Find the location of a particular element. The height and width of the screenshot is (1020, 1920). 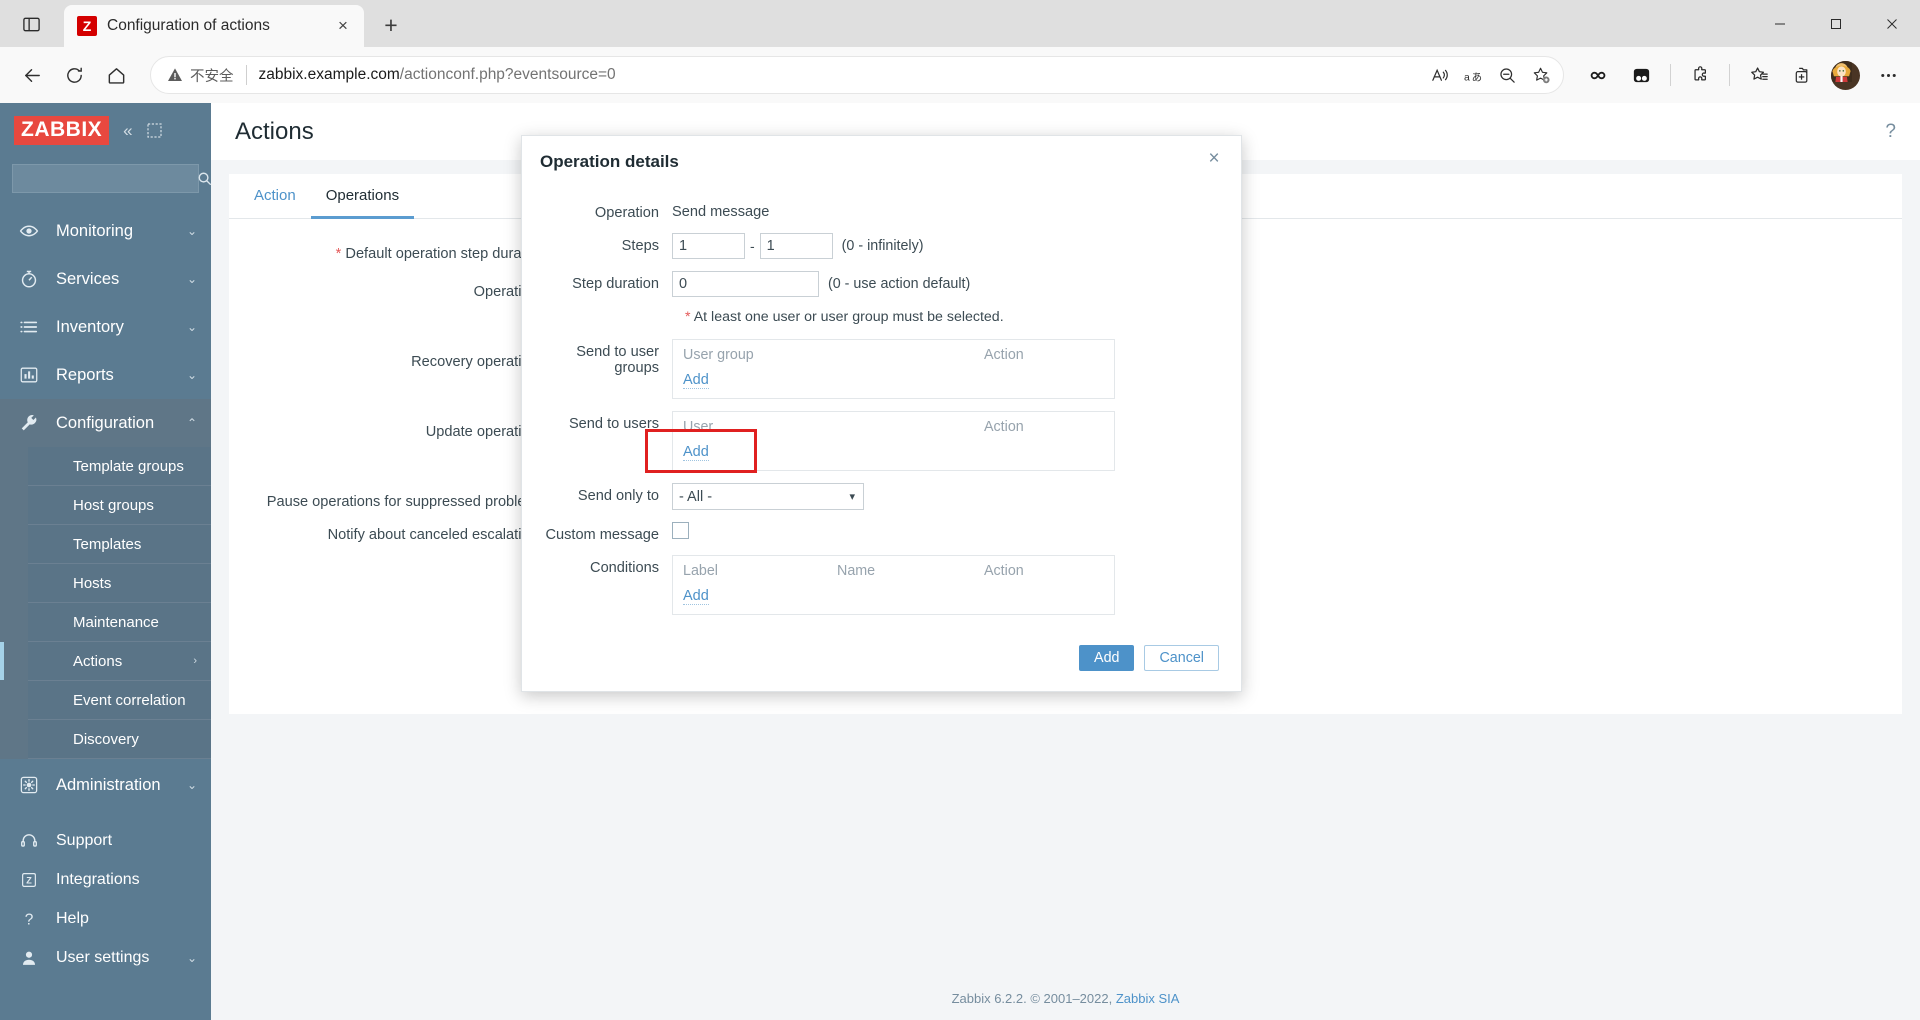

sidebar-item-support: Support is located at coordinates (105, 840).